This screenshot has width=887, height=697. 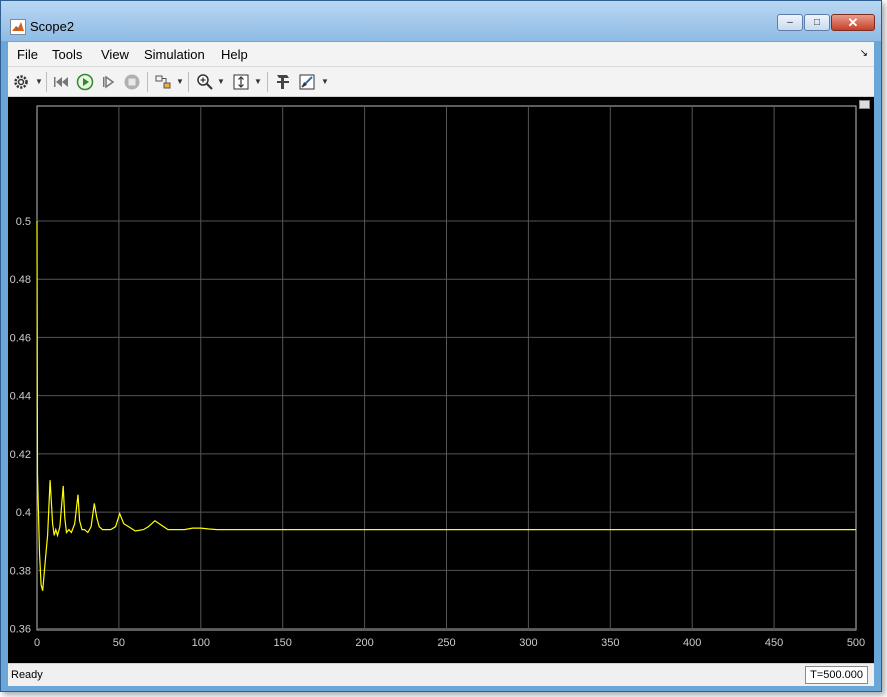 What do you see at coordinates (201, 643) in the screenshot?
I see `x-tick-label: 100` at bounding box center [201, 643].